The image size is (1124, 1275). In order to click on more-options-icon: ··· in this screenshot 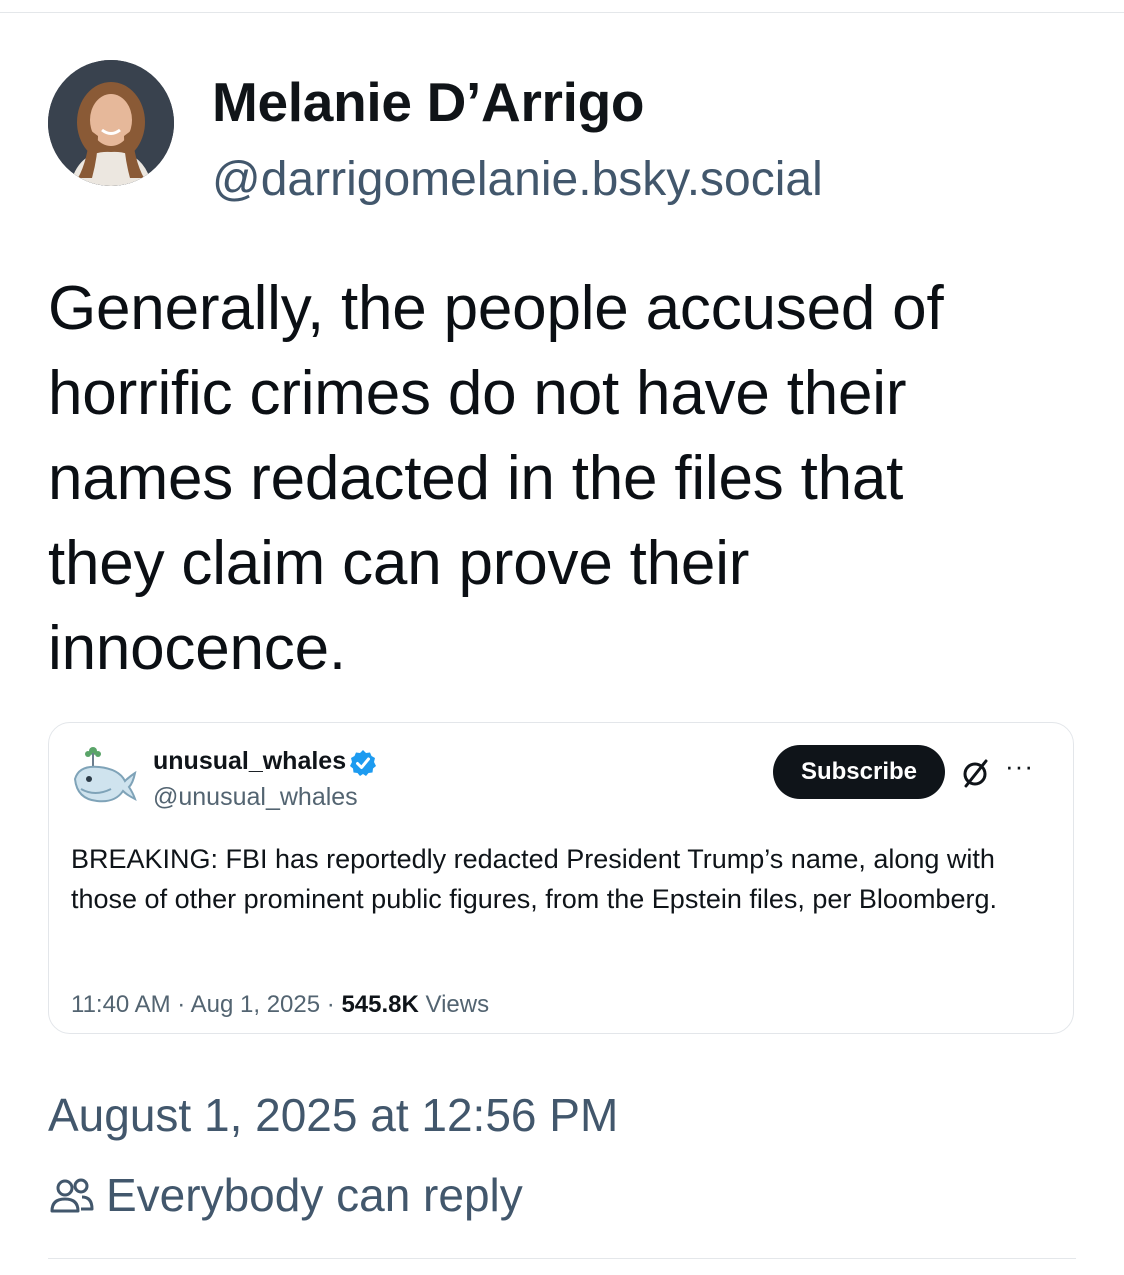, I will do `click(1019, 766)`.